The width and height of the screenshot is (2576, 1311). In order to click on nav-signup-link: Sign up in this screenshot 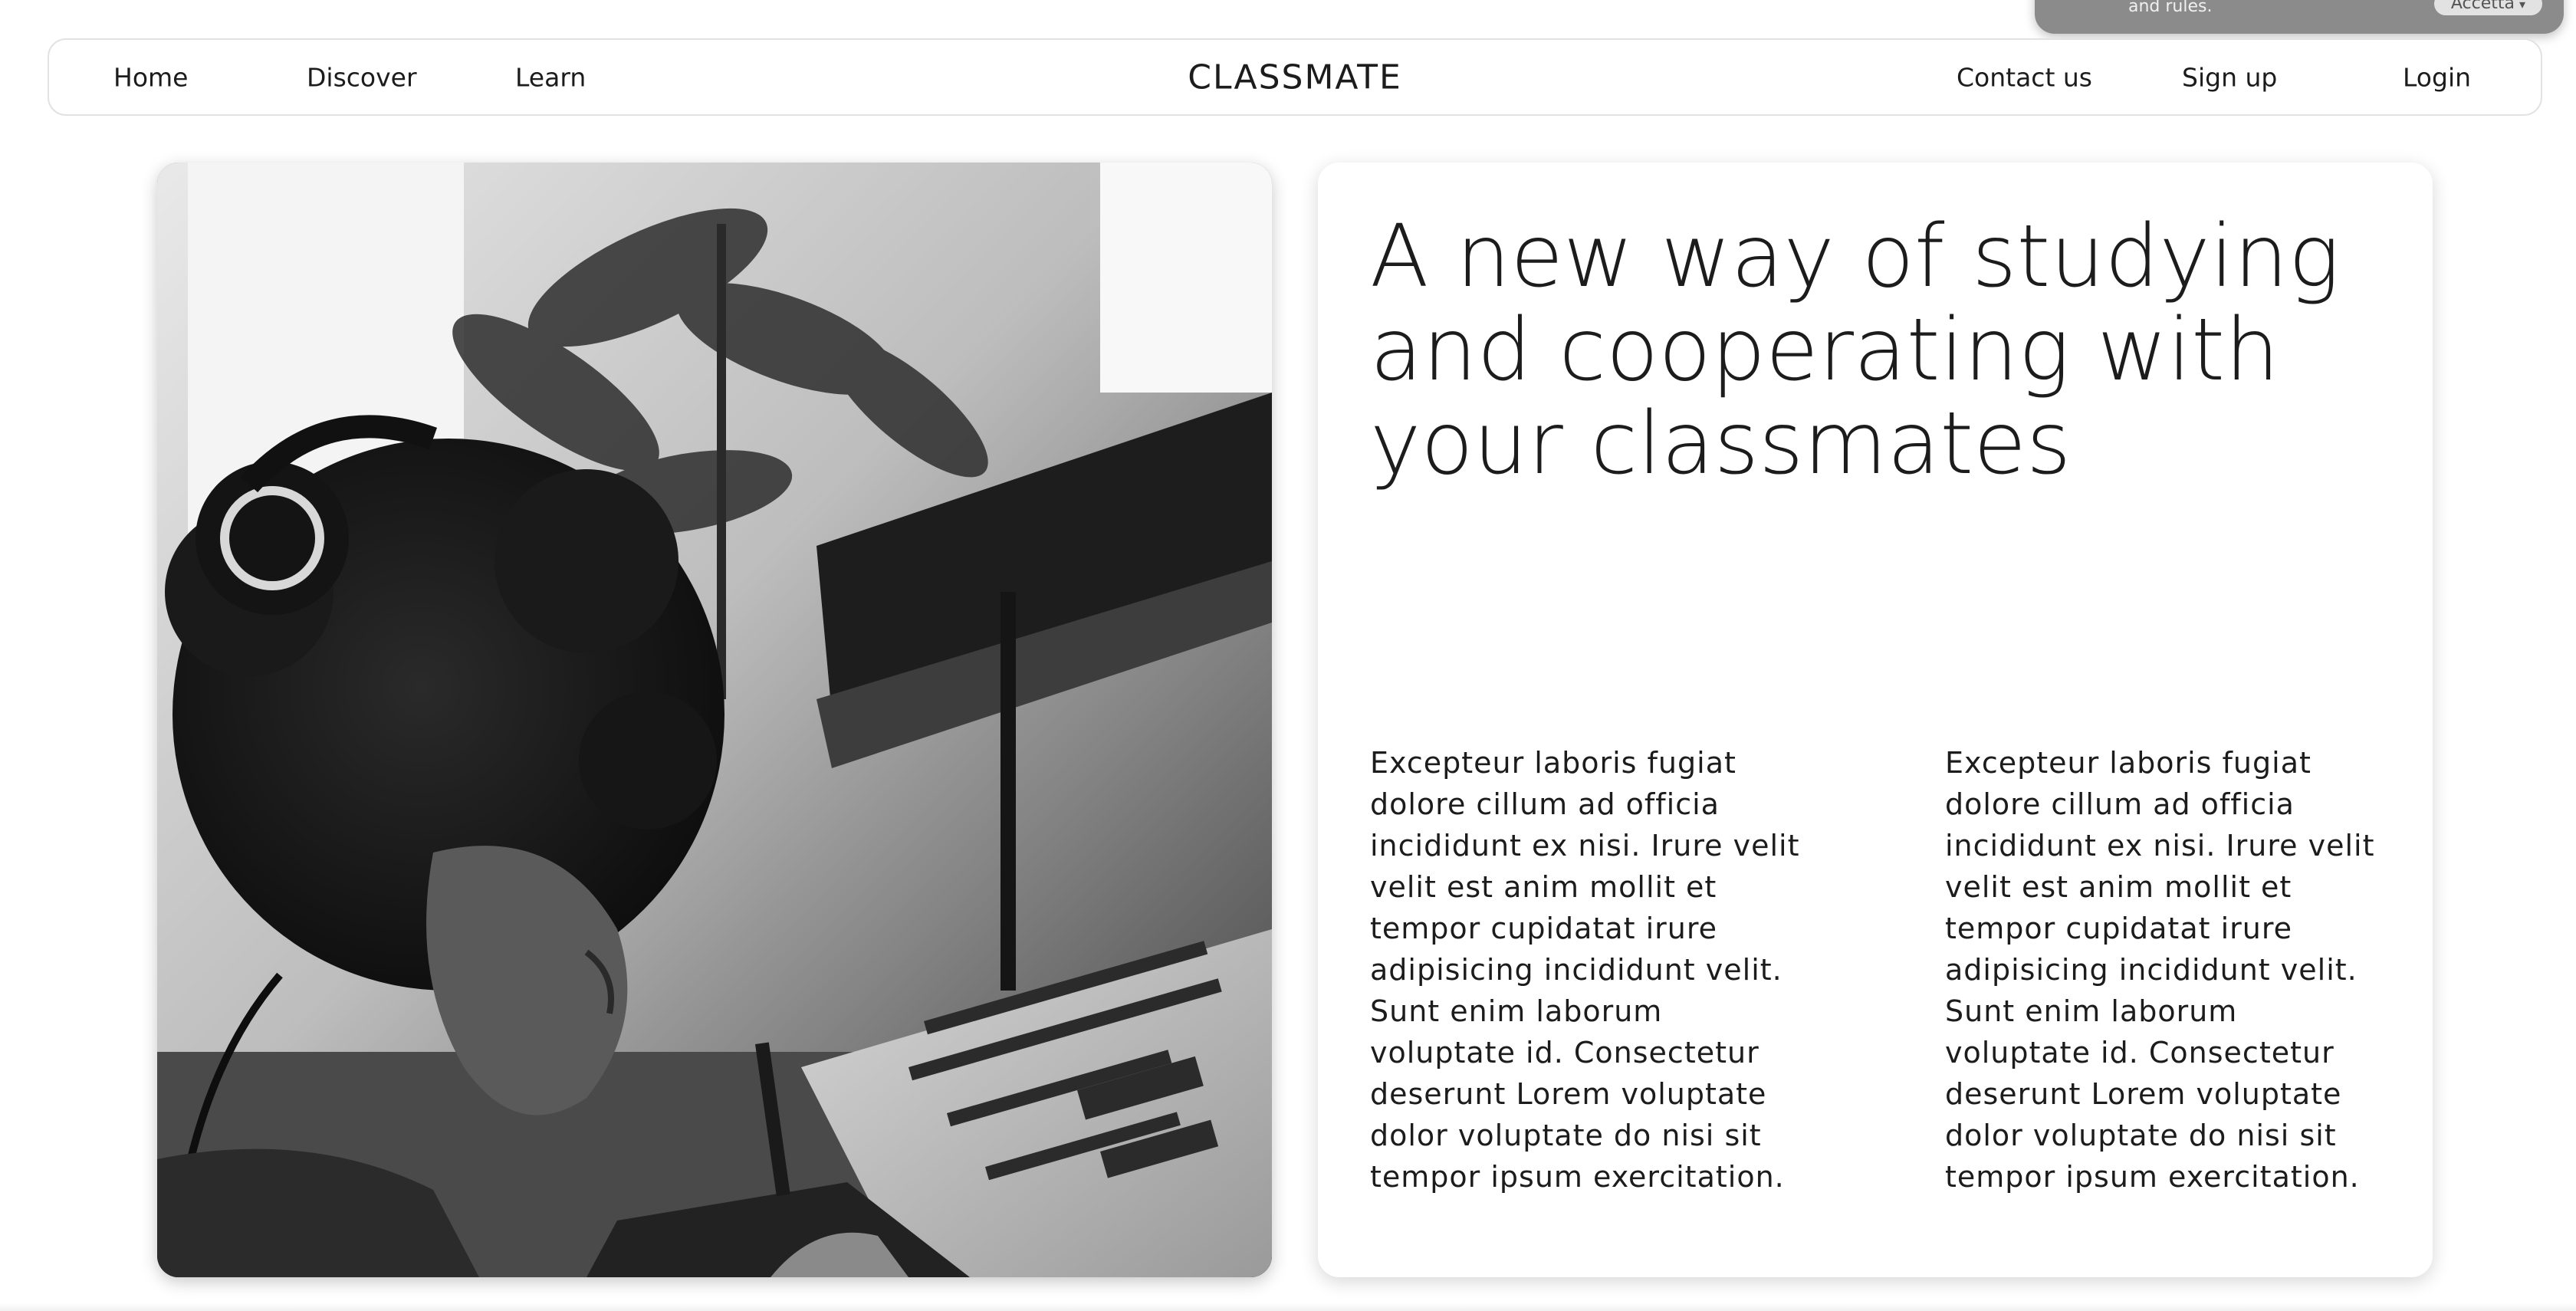, I will do `click(2229, 77)`.